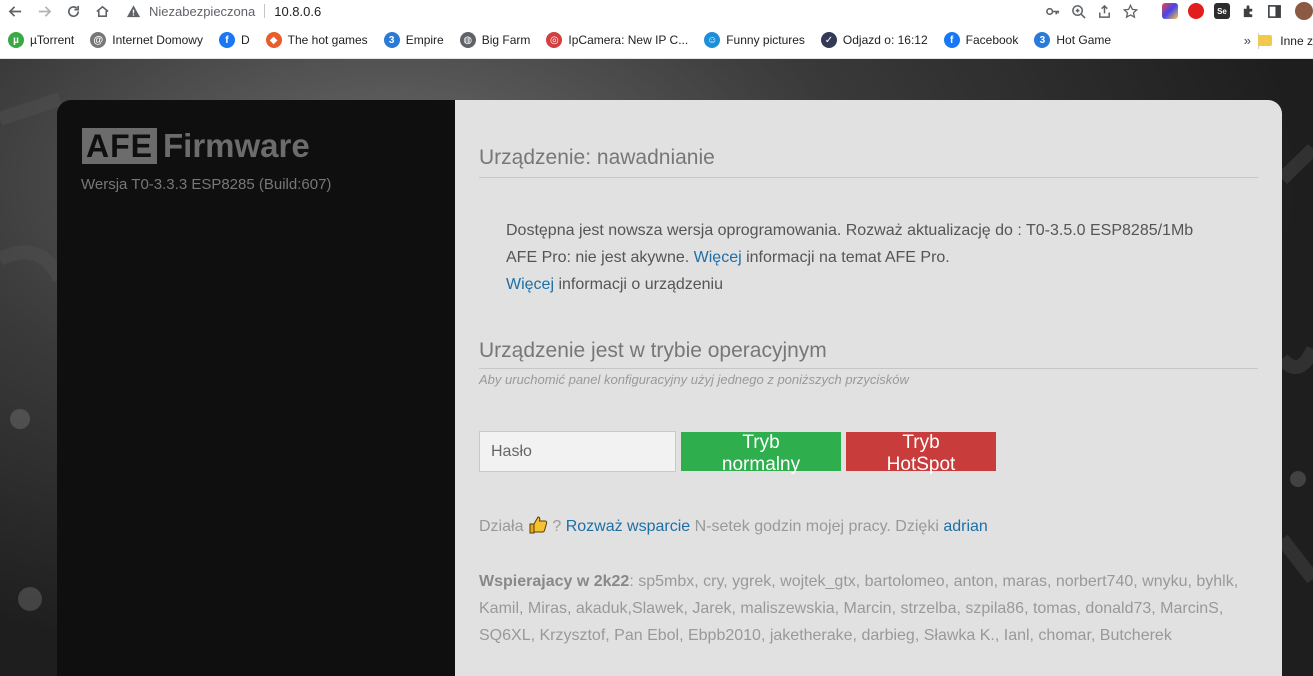 The width and height of the screenshot is (1313, 676). Describe the element at coordinates (765, 40) in the screenshot. I see `bookmark-label: Funny pictures` at that location.